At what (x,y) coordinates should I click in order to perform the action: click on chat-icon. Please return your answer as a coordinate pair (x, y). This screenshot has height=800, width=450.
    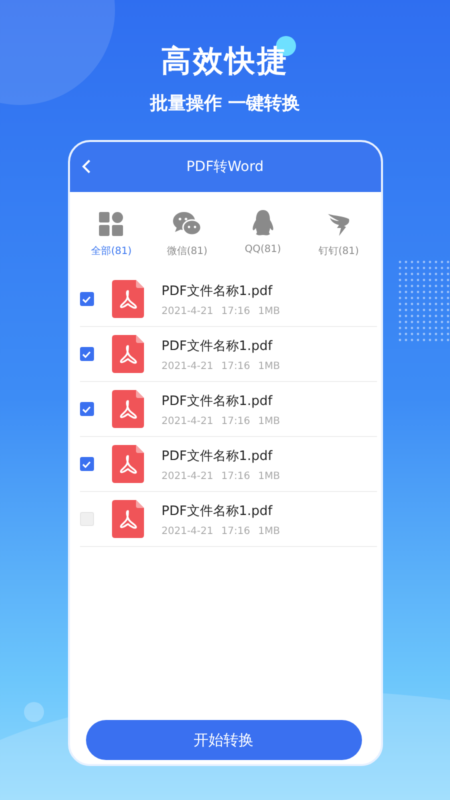
    Looking at the image, I should click on (187, 224).